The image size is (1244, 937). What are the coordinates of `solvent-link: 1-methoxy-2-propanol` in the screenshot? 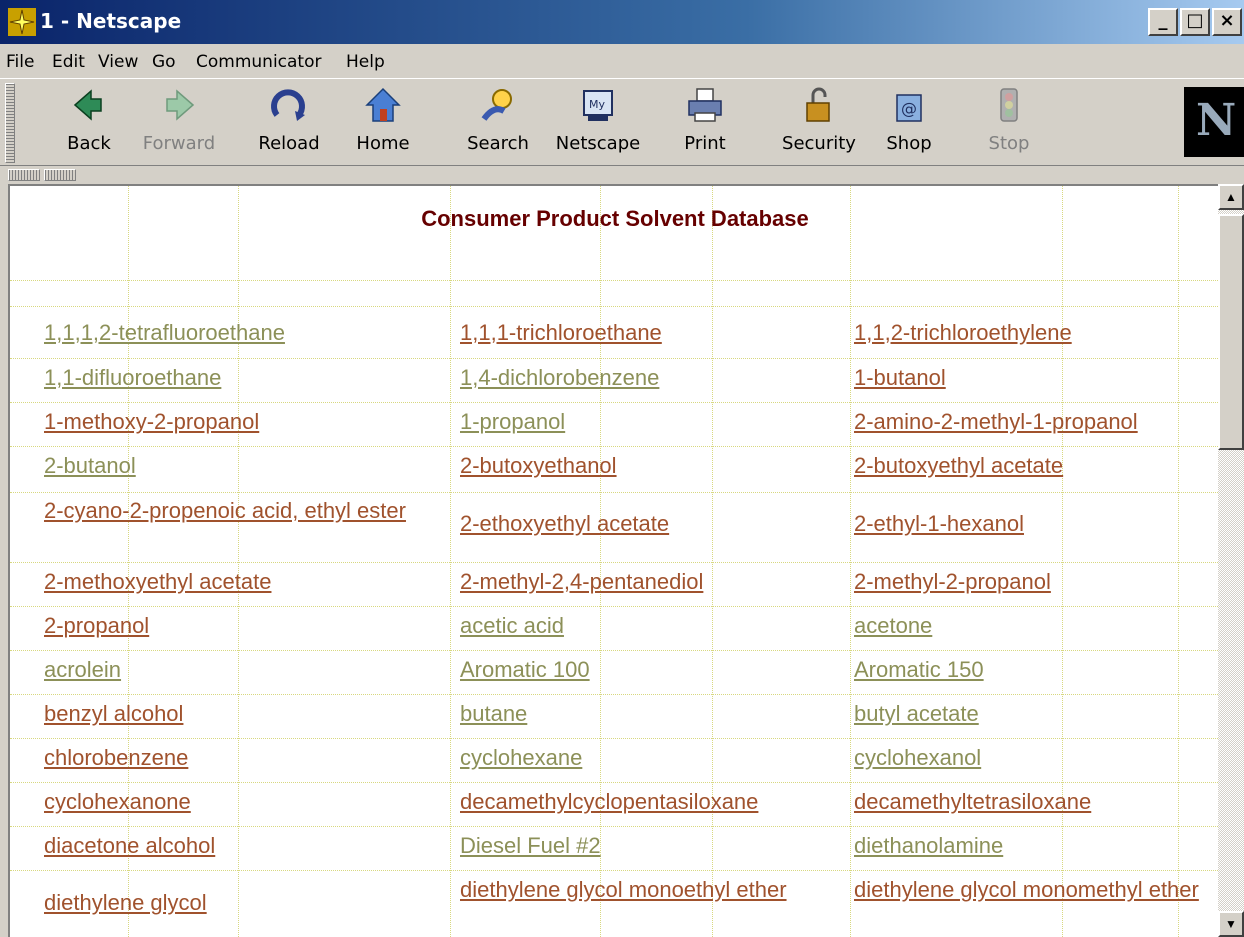 It's located at (244, 422).